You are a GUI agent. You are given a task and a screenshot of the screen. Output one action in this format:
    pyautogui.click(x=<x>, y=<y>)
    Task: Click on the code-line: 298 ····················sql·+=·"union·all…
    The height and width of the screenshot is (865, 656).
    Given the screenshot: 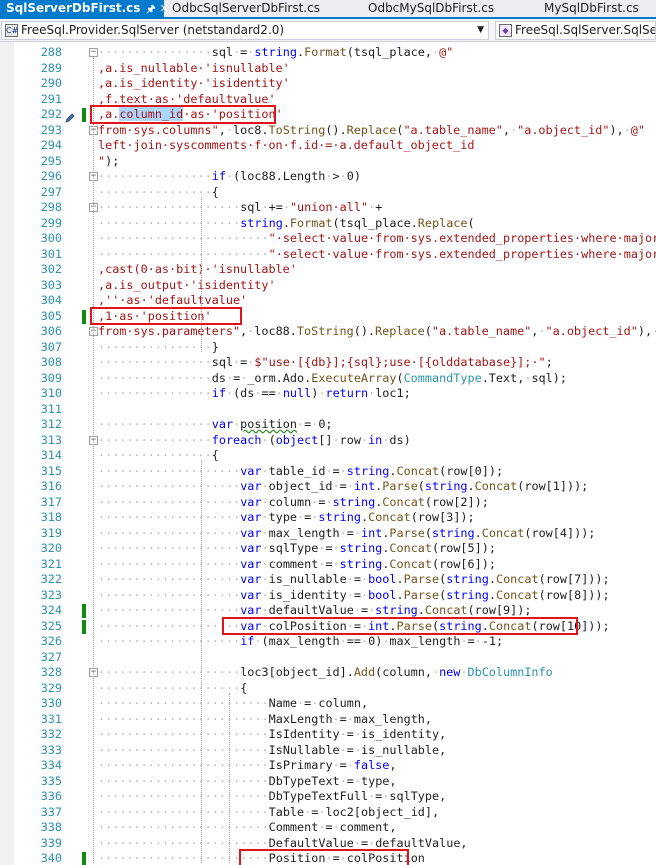 What is the action you would take?
    pyautogui.click(x=328, y=208)
    